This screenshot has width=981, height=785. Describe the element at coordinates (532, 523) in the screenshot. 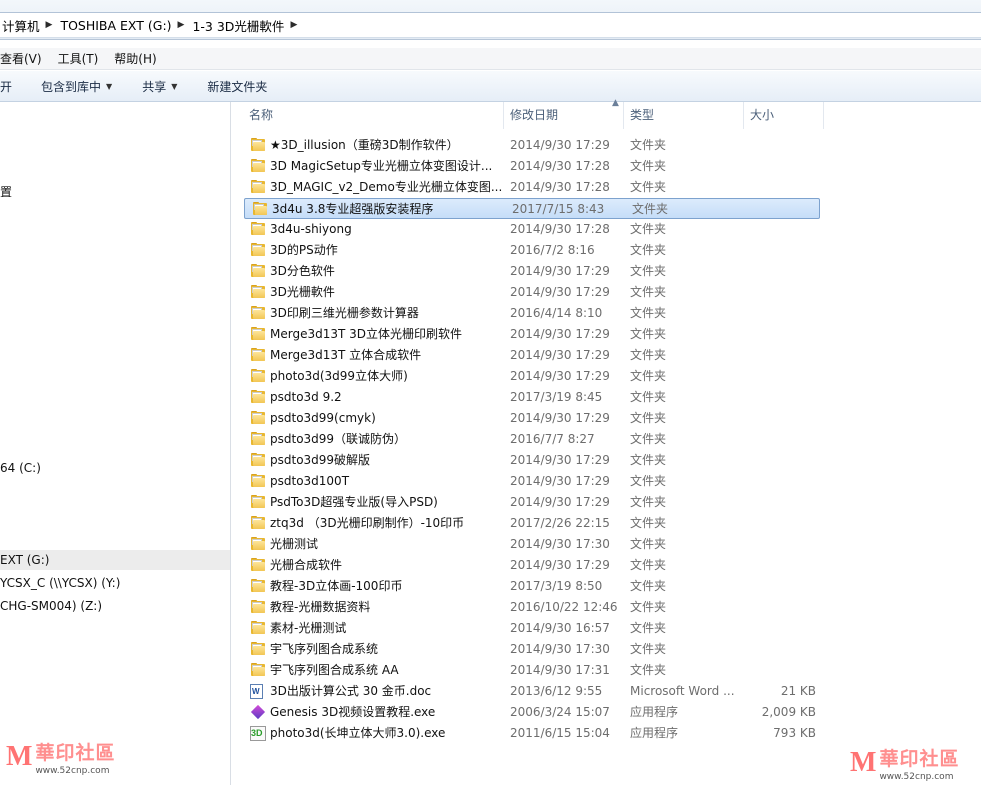

I see `file-row: ztq3d （3D光栅印刷制作）-10印币 2017/2/26 22:15 文件夹` at that location.